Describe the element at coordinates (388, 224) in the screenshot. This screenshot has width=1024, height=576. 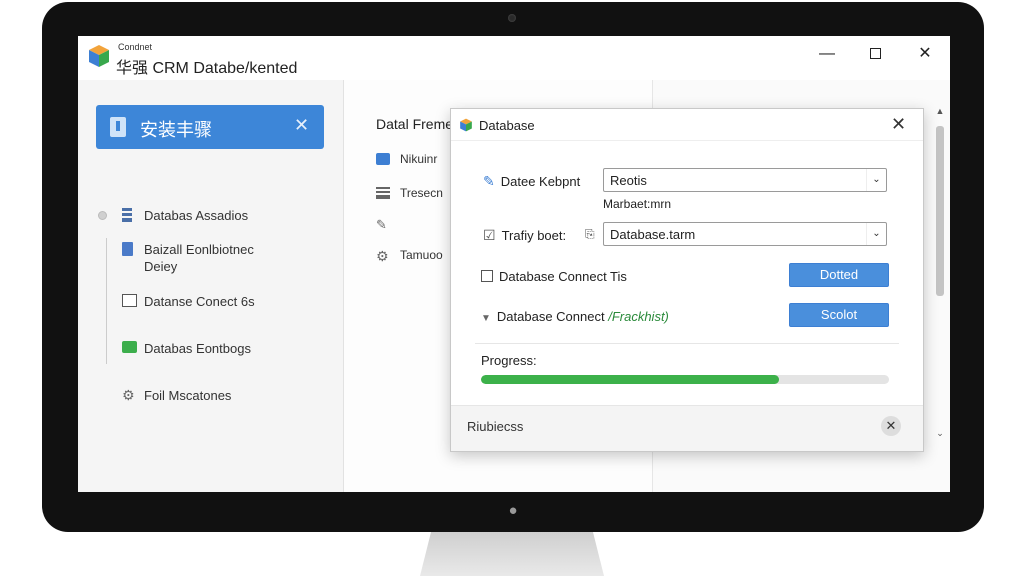
I see `middle-item-edit: ✎` at that location.